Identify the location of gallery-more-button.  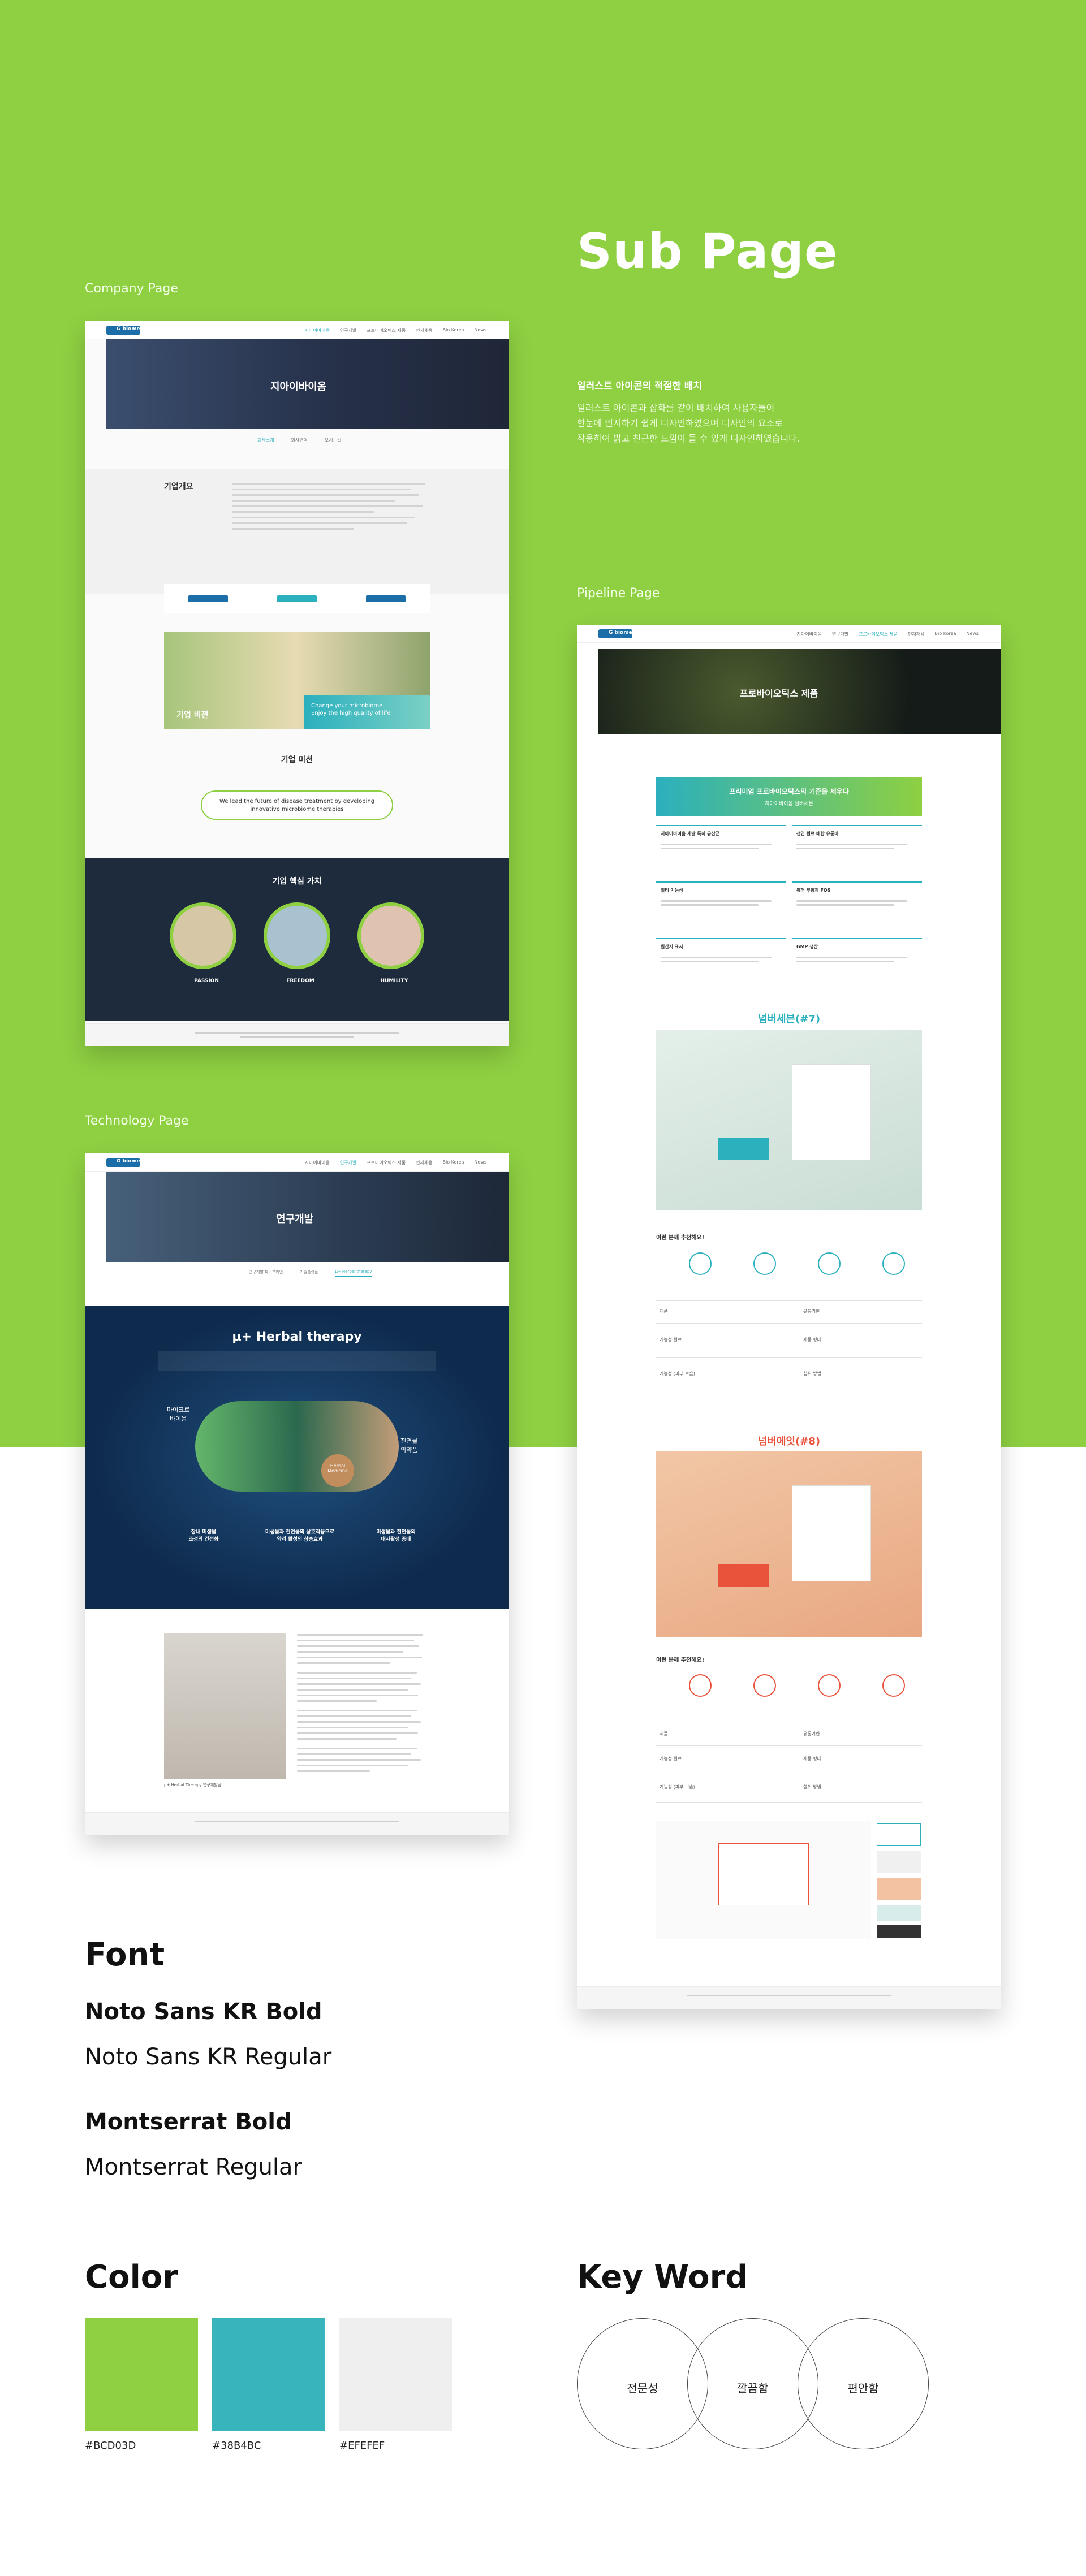
(899, 1931).